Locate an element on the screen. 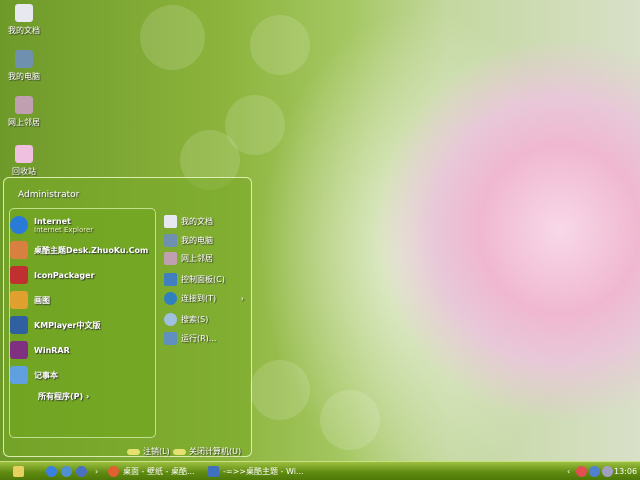 This screenshot has height=480, width=640. program-zhuoku: 桌酷主题Desk.ZhuoKu.Com is located at coordinates (79, 250).